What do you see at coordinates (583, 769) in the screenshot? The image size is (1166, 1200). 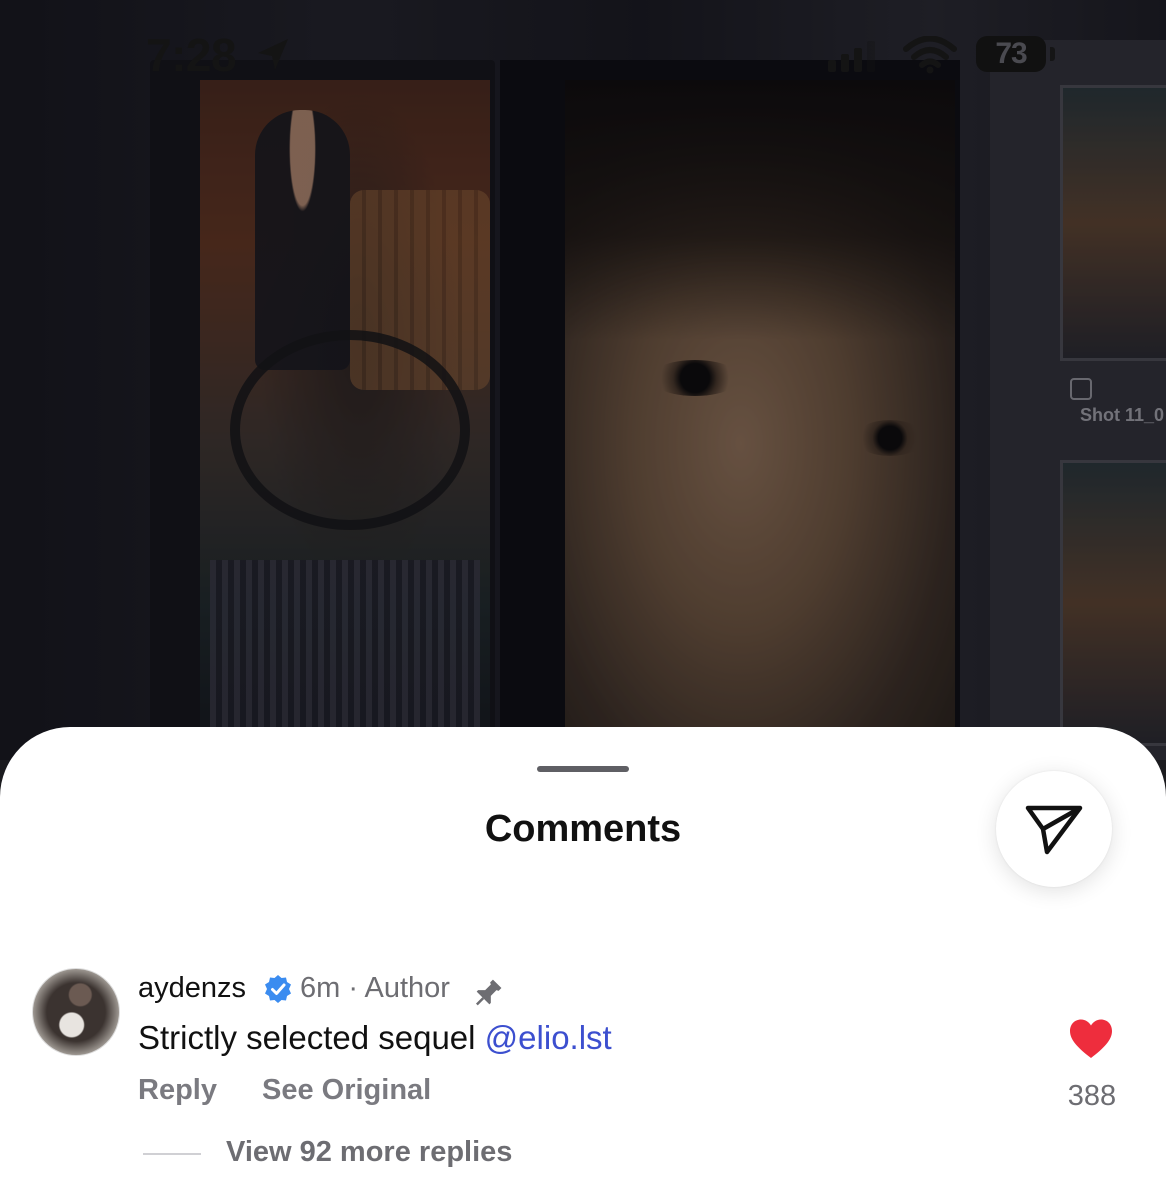 I see `sheet-drag-handle` at bounding box center [583, 769].